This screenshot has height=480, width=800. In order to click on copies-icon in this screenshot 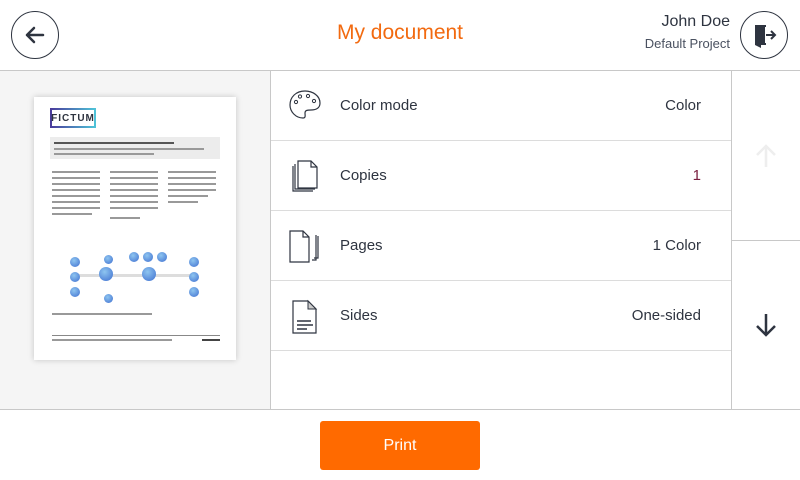, I will do `click(305, 176)`.